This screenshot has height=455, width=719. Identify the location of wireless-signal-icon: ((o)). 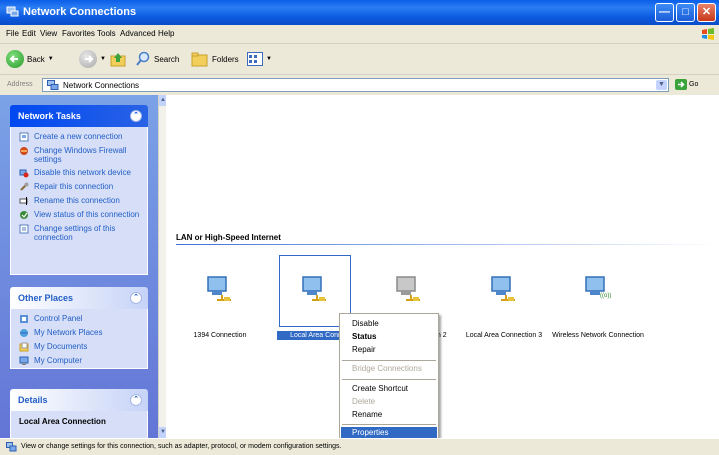
(606, 296).